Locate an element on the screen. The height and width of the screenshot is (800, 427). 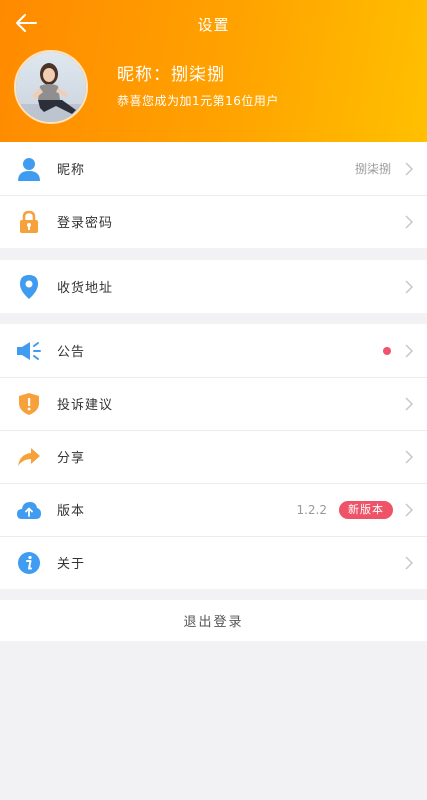
logout-button: 退出登录 is located at coordinates (213, 620).